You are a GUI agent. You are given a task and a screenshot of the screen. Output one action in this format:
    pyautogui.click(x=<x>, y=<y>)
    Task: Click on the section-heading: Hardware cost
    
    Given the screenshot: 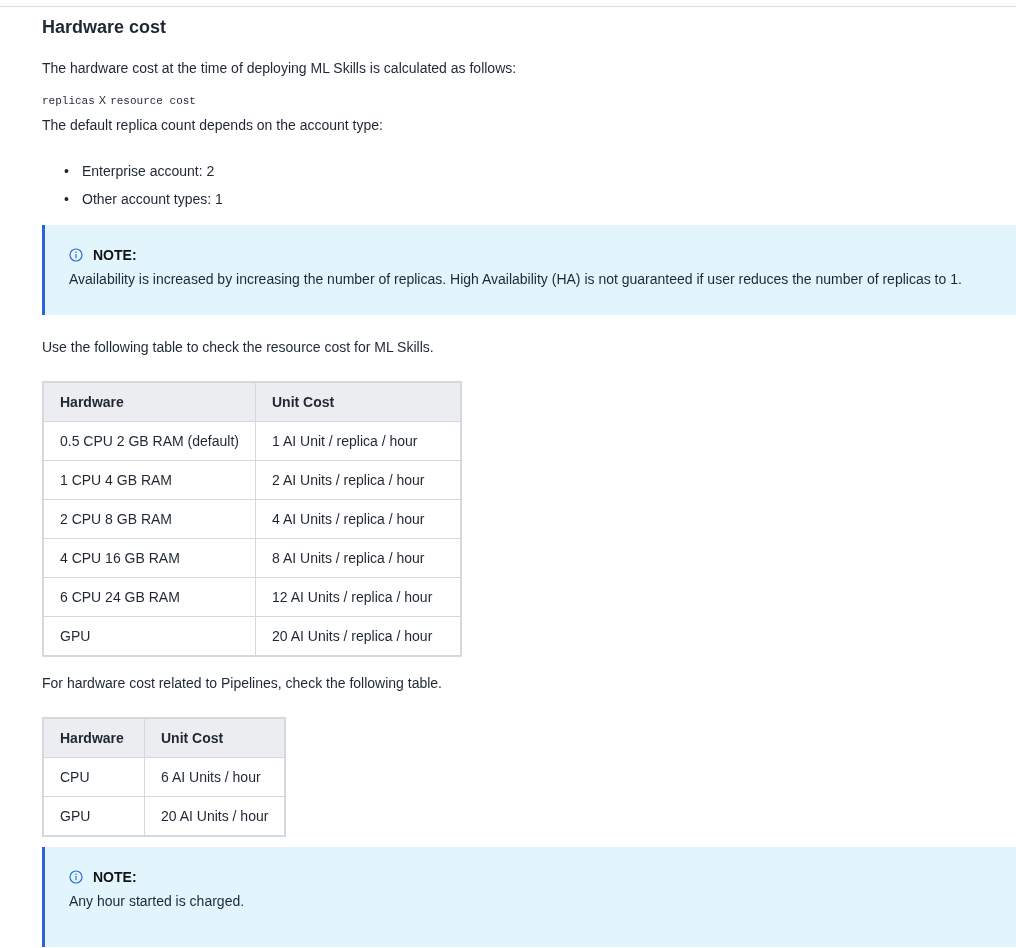 What is the action you would take?
    pyautogui.click(x=105, y=27)
    